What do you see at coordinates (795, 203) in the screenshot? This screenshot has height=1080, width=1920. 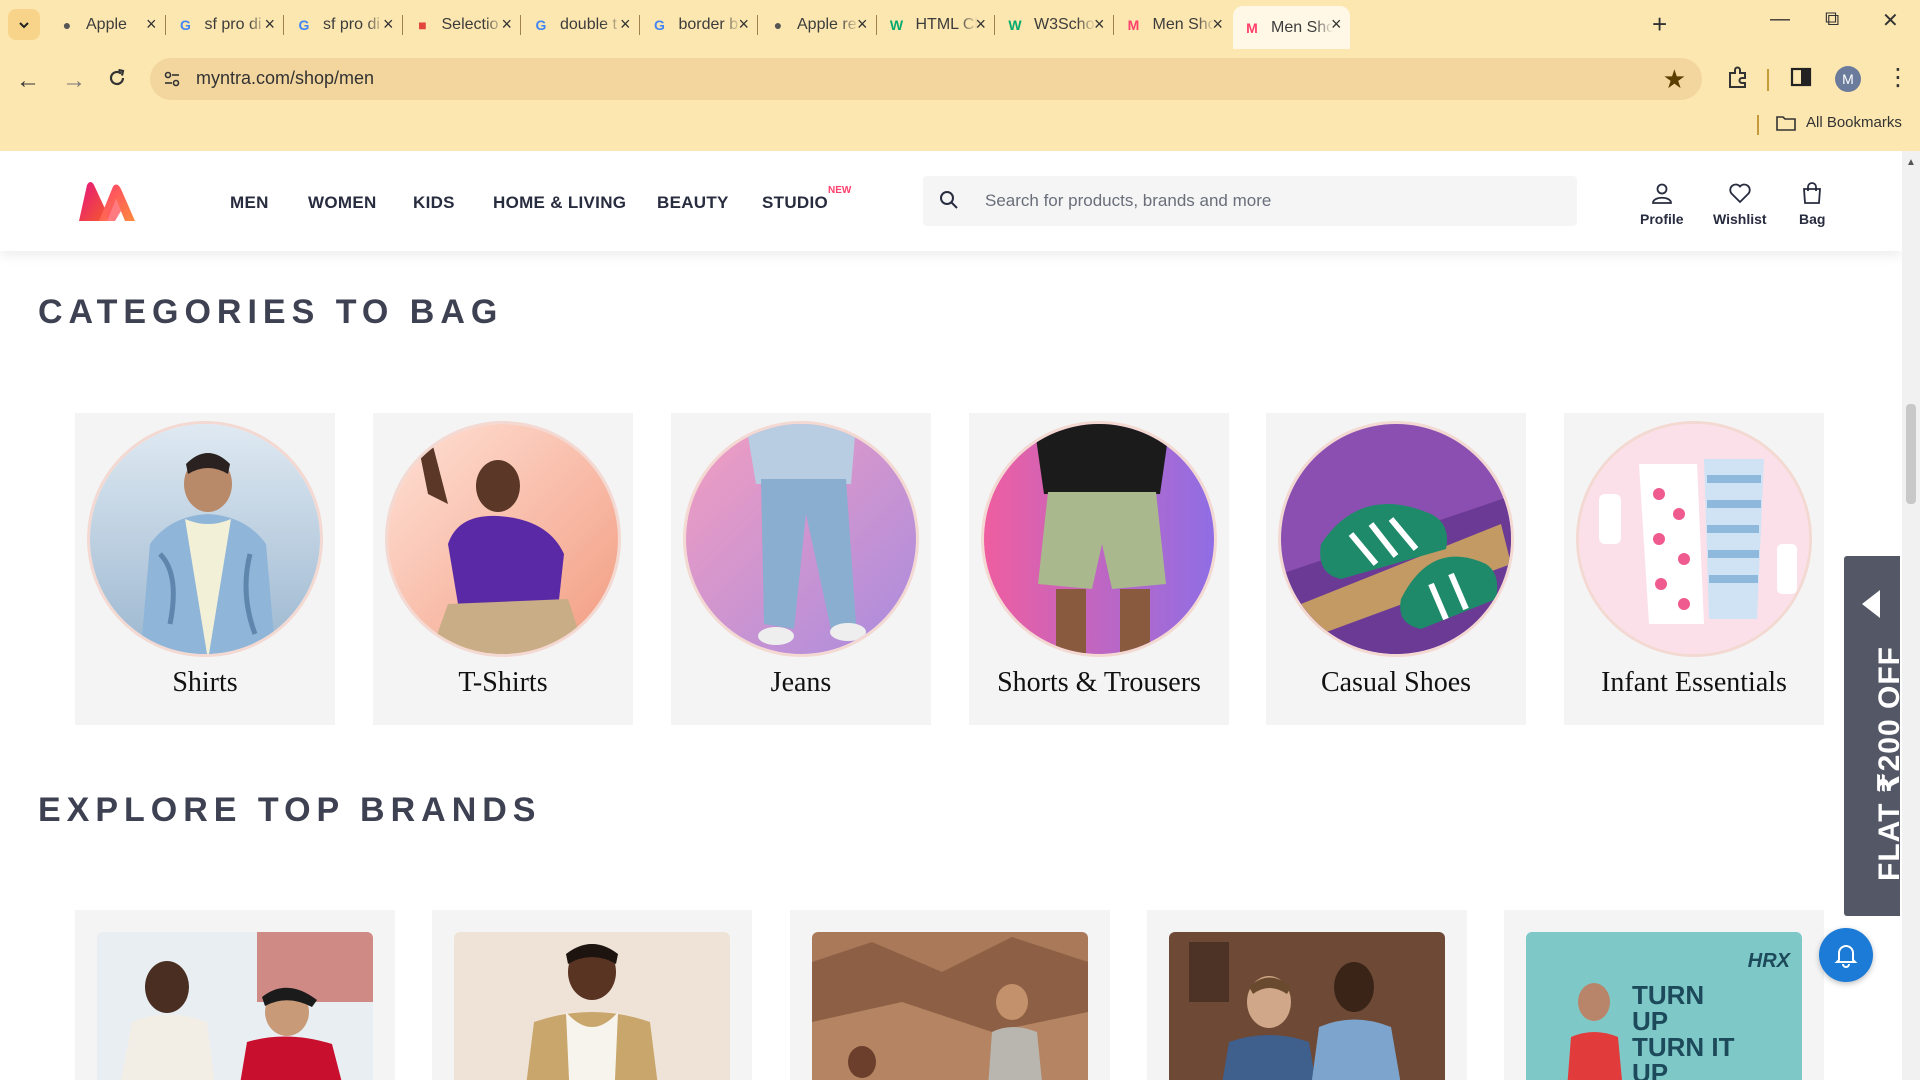 I see `nav-studio: STUDIO` at bounding box center [795, 203].